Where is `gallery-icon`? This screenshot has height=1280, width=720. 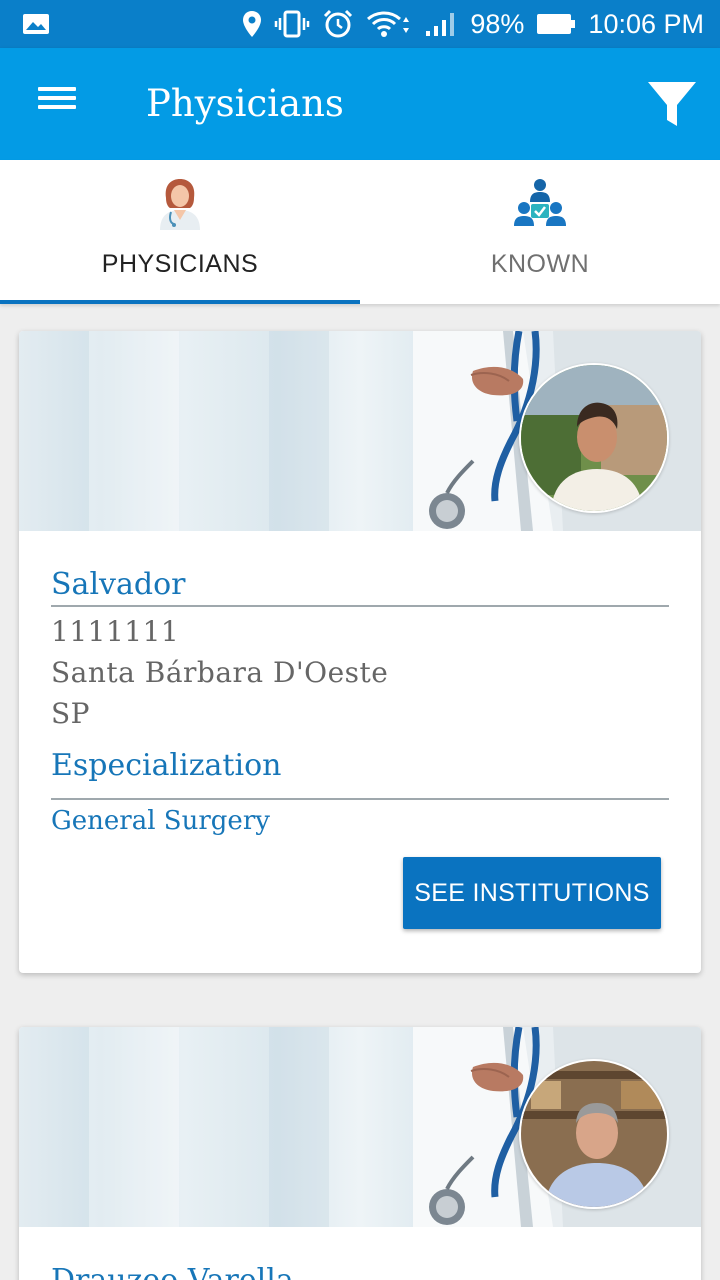
gallery-icon is located at coordinates (36, 27).